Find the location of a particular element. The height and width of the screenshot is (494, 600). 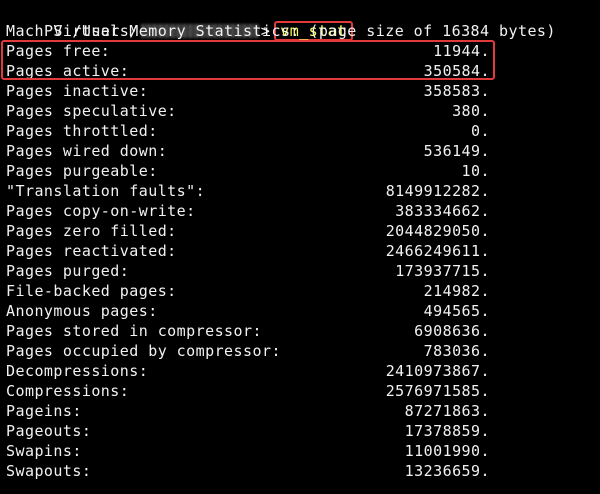

stat-row: Pages purged: 173937715. is located at coordinates (248, 271).